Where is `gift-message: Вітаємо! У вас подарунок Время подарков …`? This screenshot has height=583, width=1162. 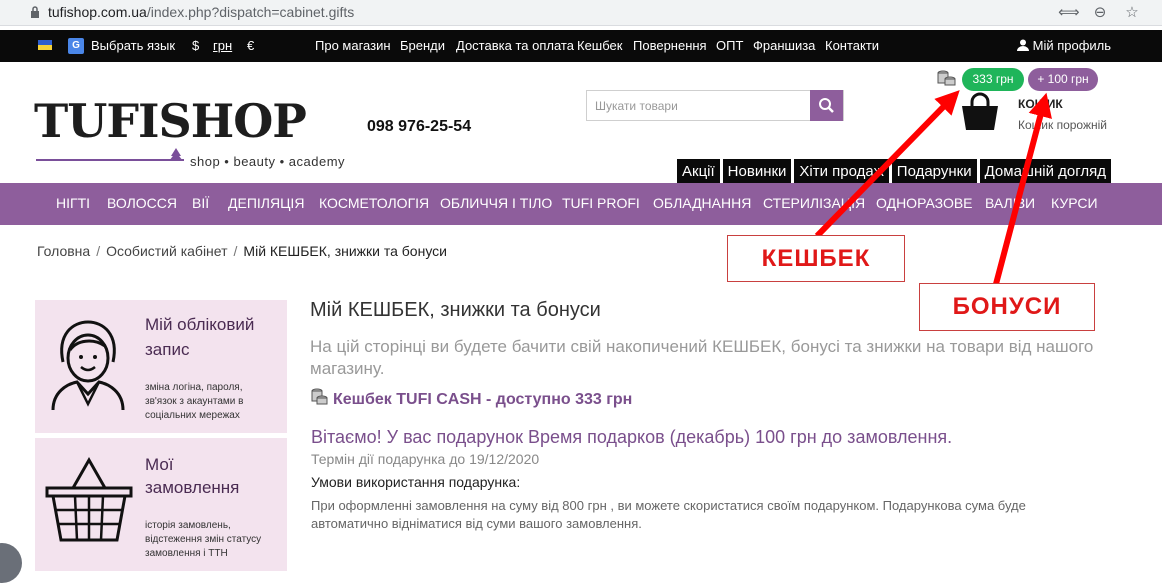 gift-message: Вітаємо! У вас подарунок Время подарков … is located at coordinates (632, 437).